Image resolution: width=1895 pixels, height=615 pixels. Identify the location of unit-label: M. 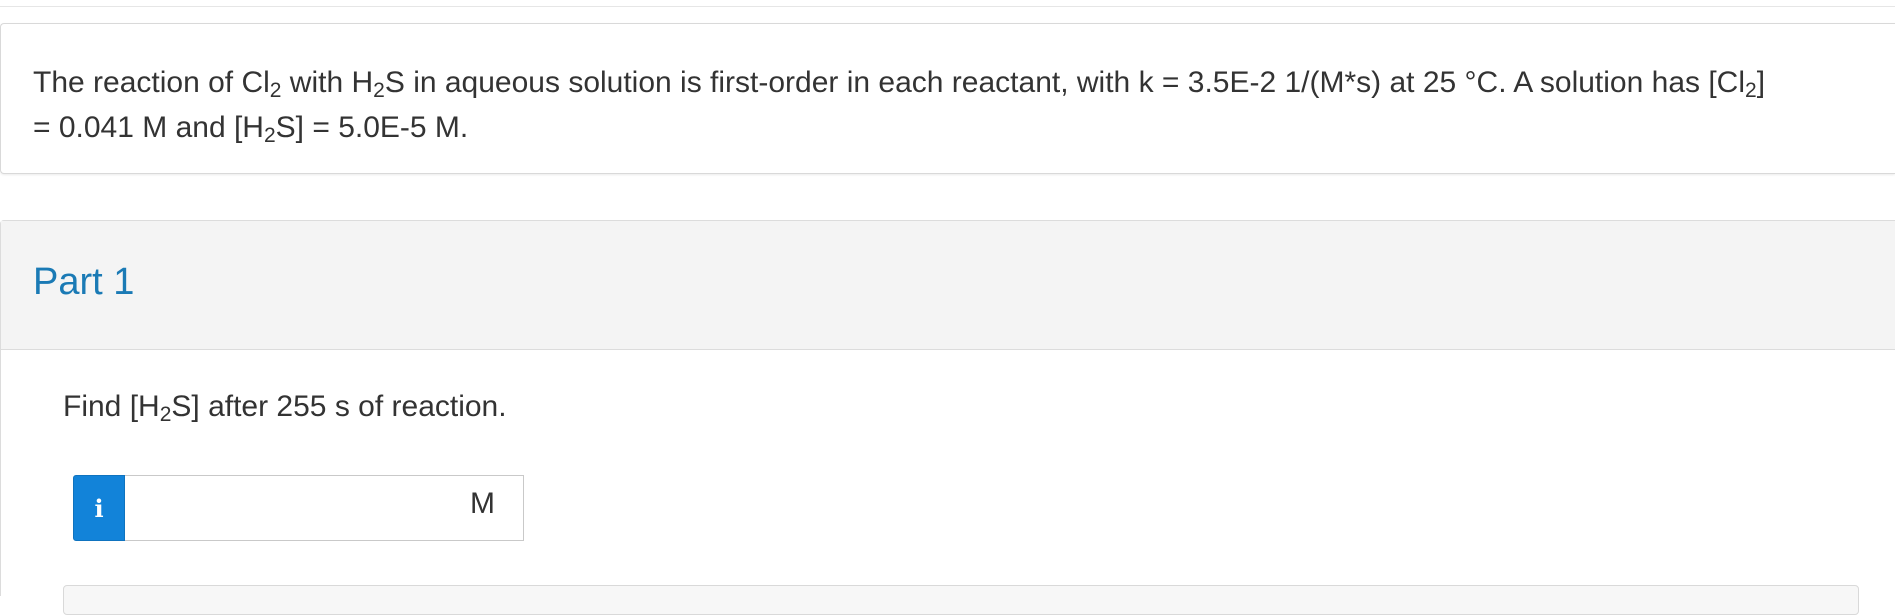
(482, 503).